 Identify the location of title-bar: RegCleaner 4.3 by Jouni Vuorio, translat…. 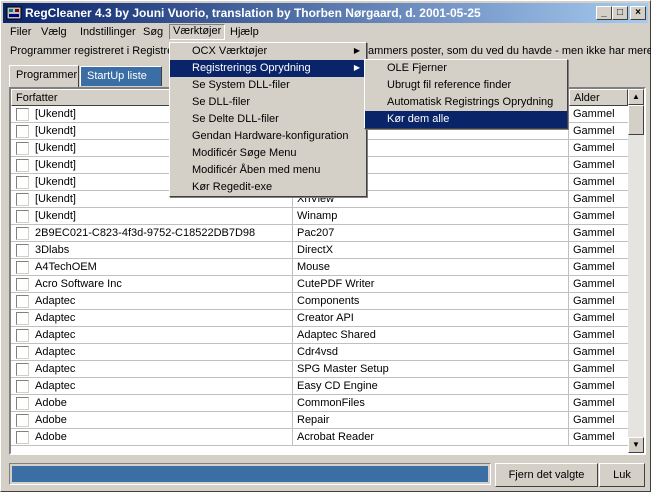
(325, 13).